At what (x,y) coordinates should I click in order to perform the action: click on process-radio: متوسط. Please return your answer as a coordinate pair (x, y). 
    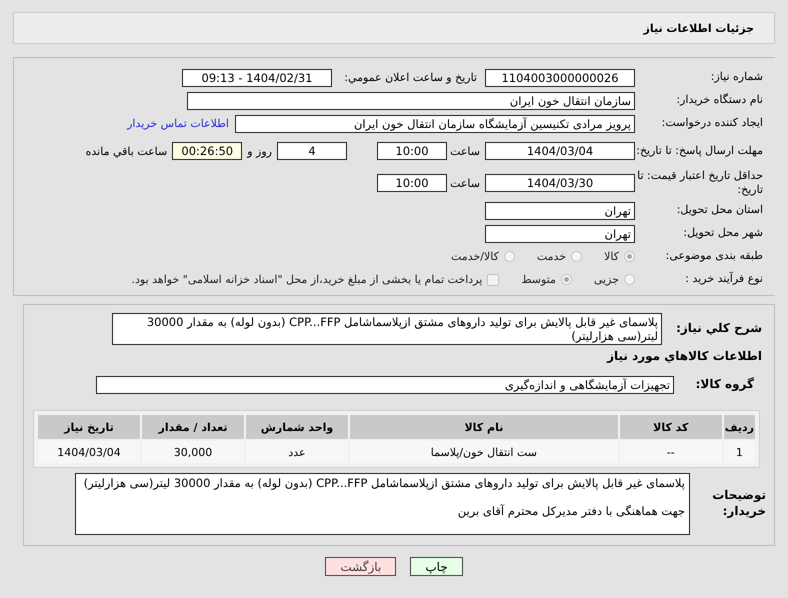
    Looking at the image, I should click on (546, 279).